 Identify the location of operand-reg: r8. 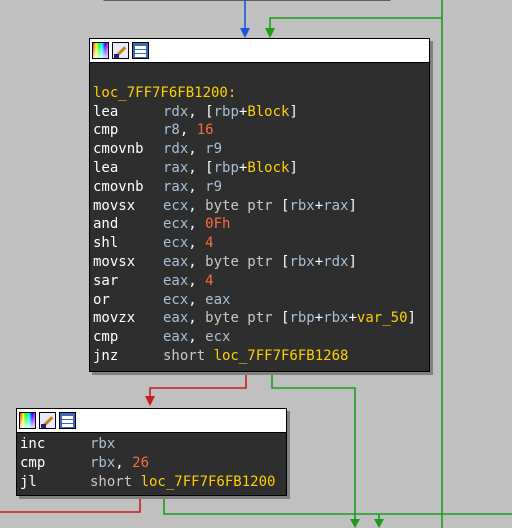
(171, 130).